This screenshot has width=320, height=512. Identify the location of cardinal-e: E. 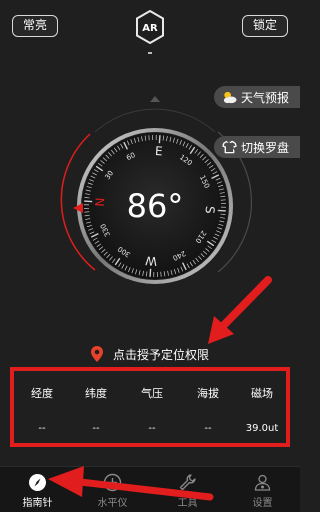
(159, 151).